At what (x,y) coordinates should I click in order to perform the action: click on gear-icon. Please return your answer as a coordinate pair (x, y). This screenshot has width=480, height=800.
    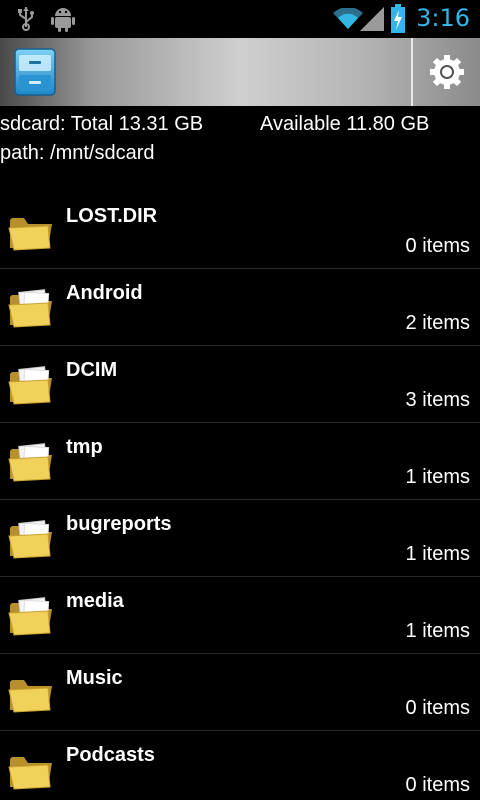
    Looking at the image, I should click on (447, 72).